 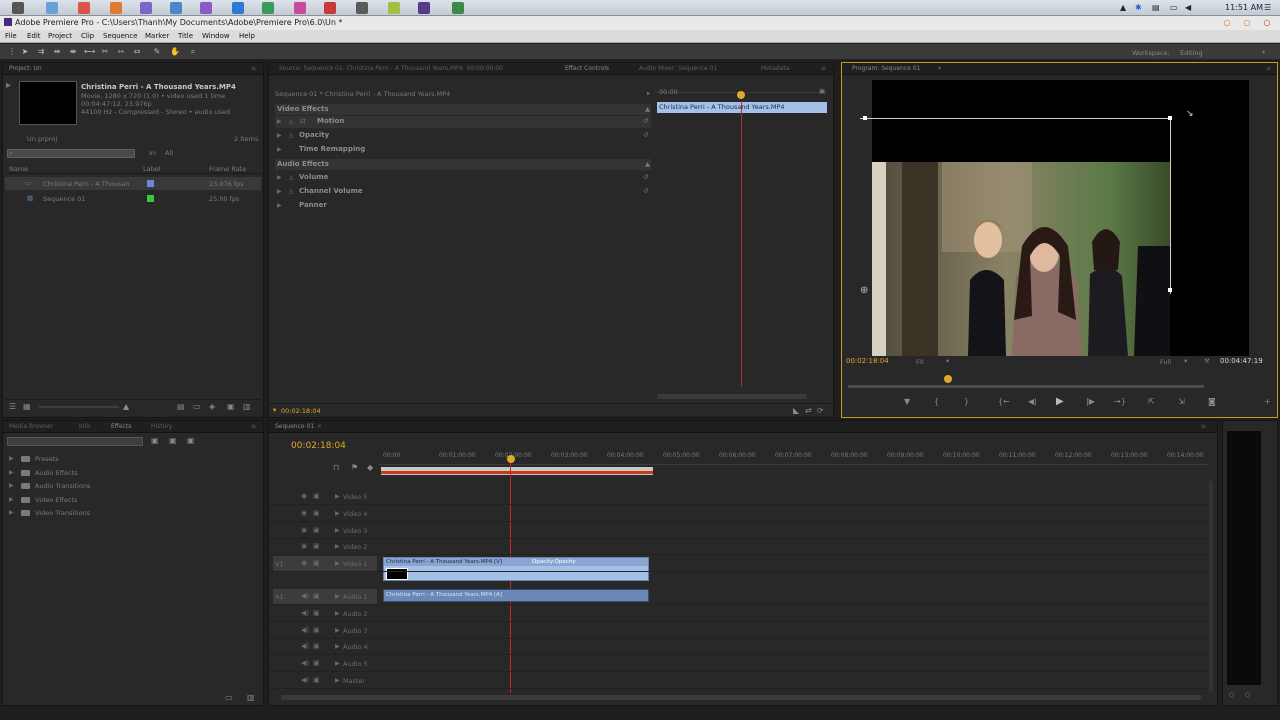 What do you see at coordinates (127, 459) in the screenshot?
I see `effects-tree-item: ▶ Presets` at bounding box center [127, 459].